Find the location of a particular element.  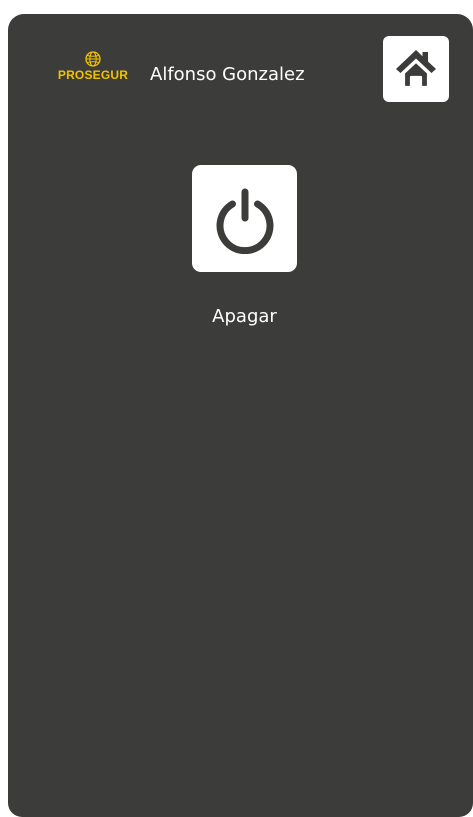

globe-icon is located at coordinates (93, 59).